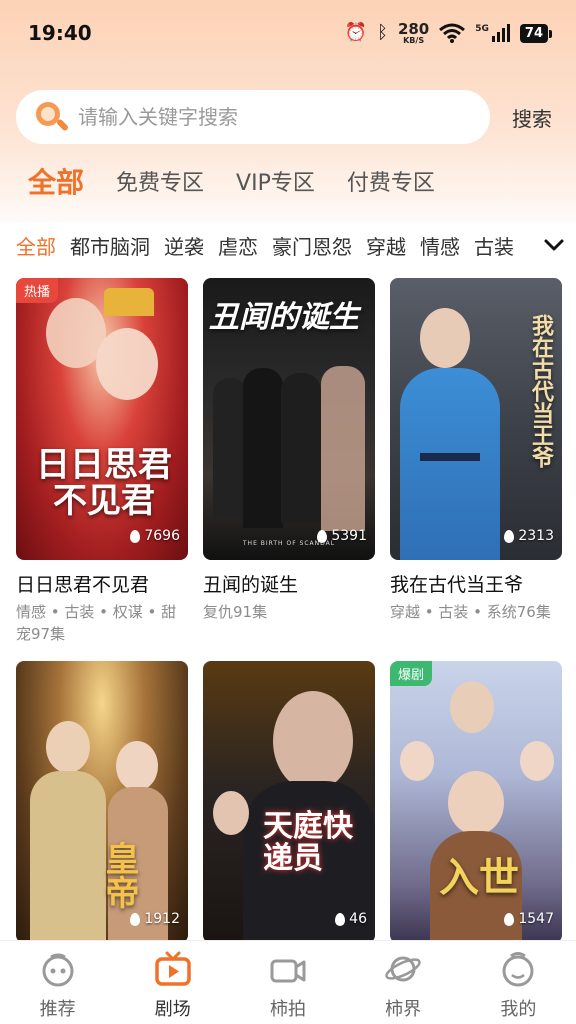 Image resolution: width=576 pixels, height=1024 pixels. Describe the element at coordinates (162, 919) in the screenshot. I see `view-count-value: 1912` at that location.